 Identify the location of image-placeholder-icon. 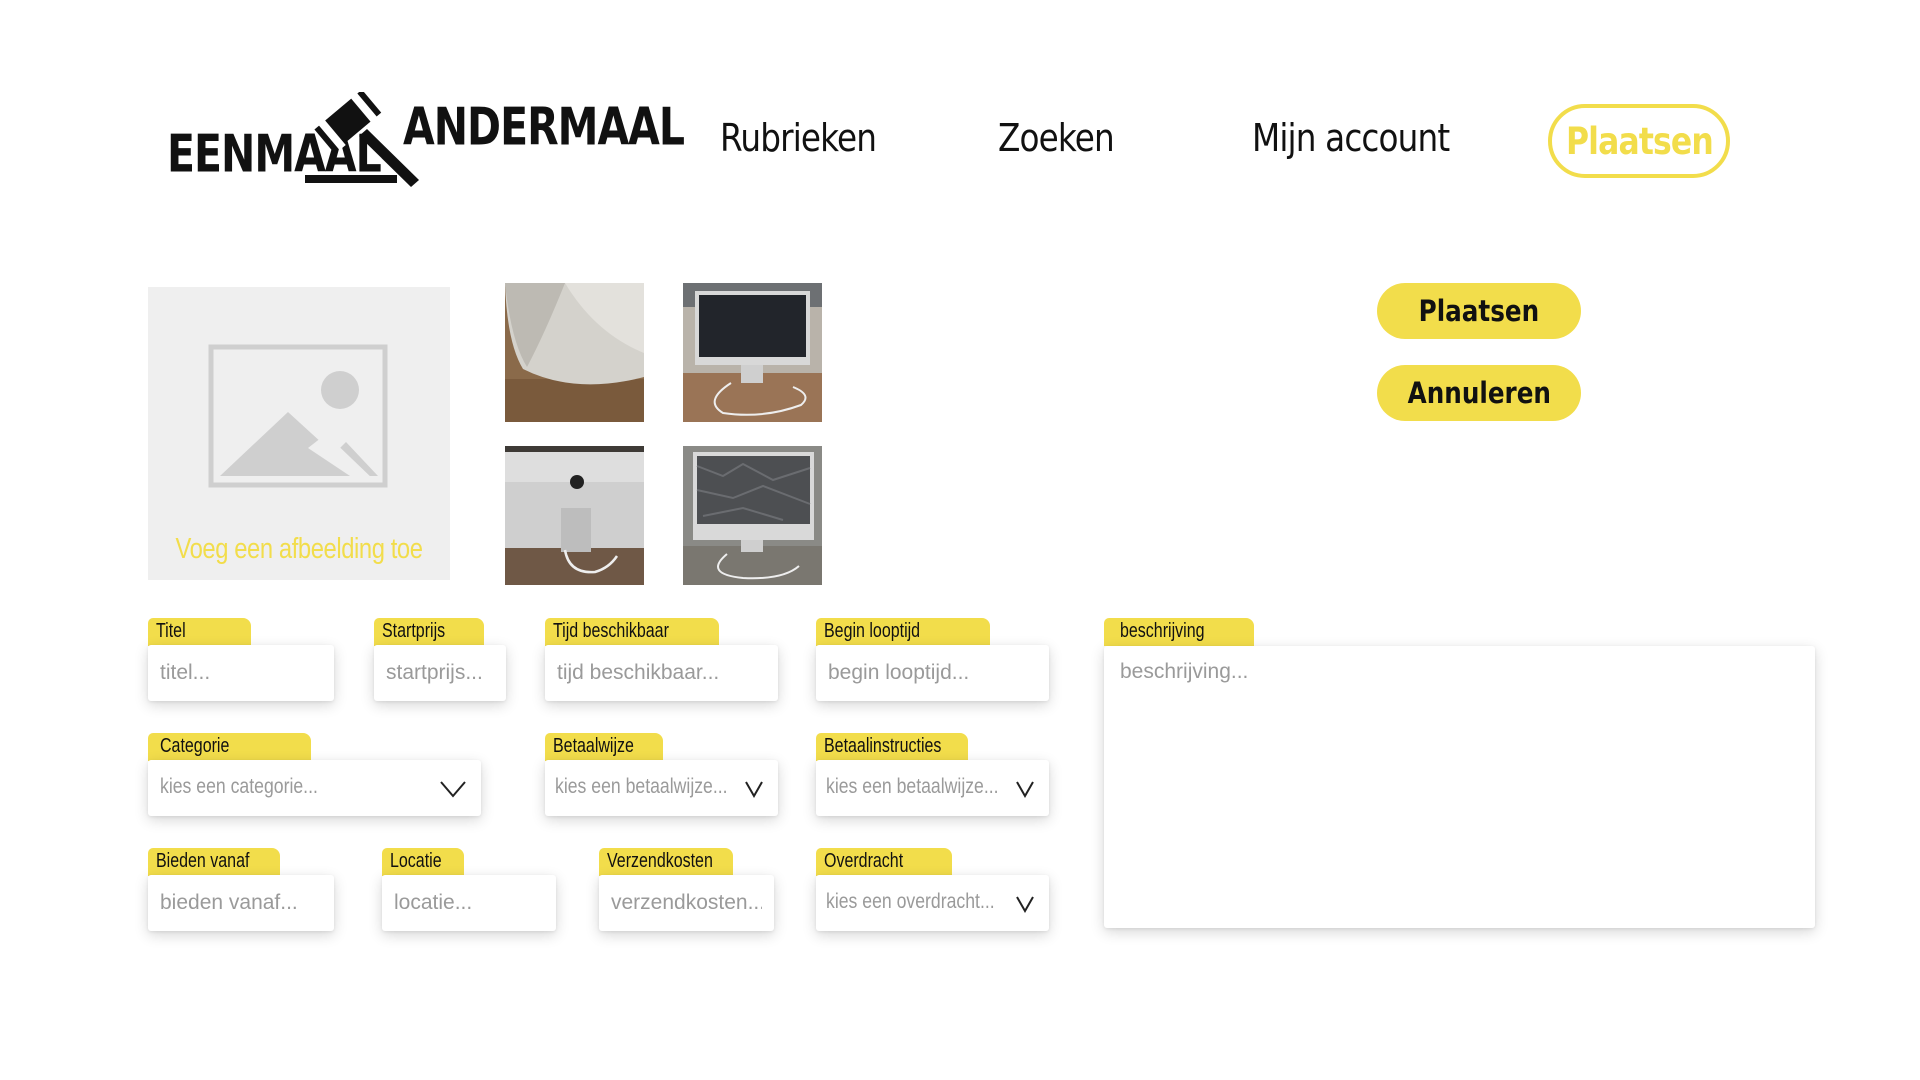
(298, 416).